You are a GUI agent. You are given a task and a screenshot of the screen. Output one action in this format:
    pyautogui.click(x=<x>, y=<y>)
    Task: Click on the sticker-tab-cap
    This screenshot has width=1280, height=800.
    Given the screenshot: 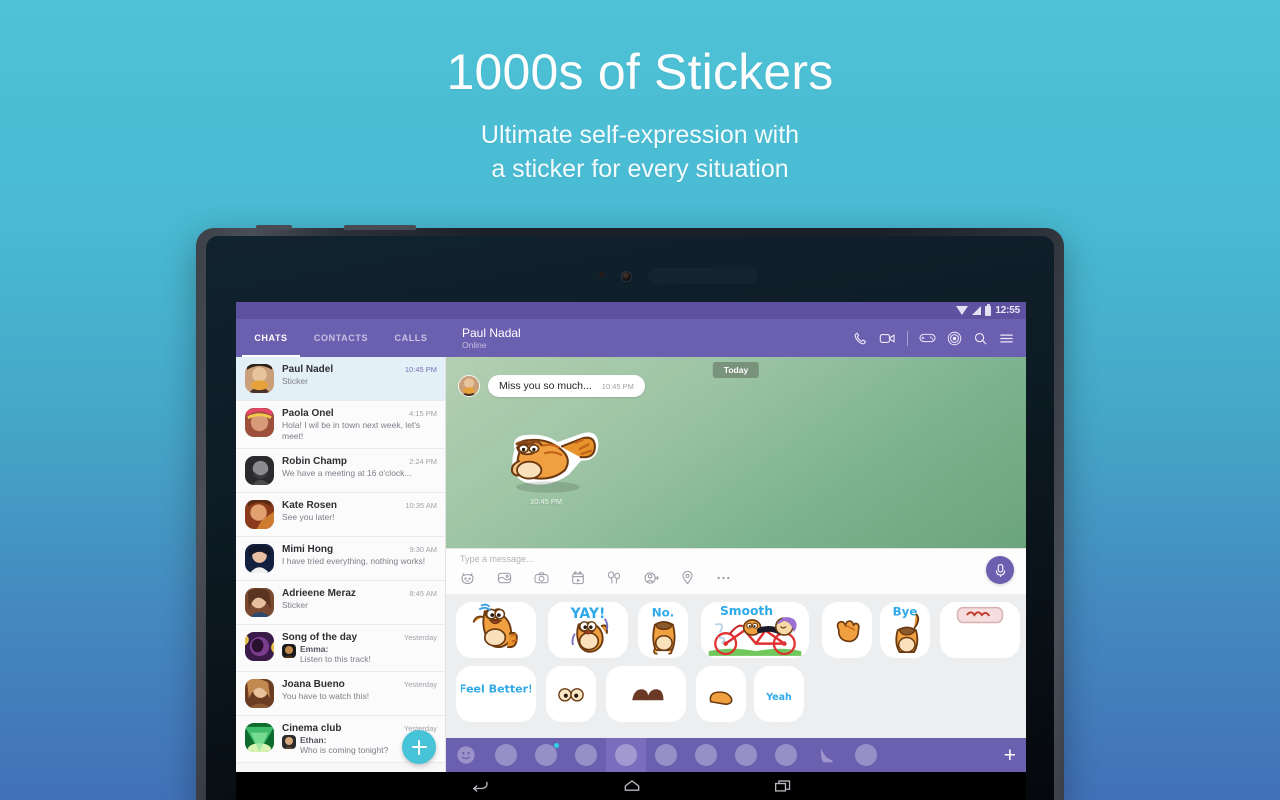 What is the action you would take?
    pyautogui.click(x=586, y=755)
    